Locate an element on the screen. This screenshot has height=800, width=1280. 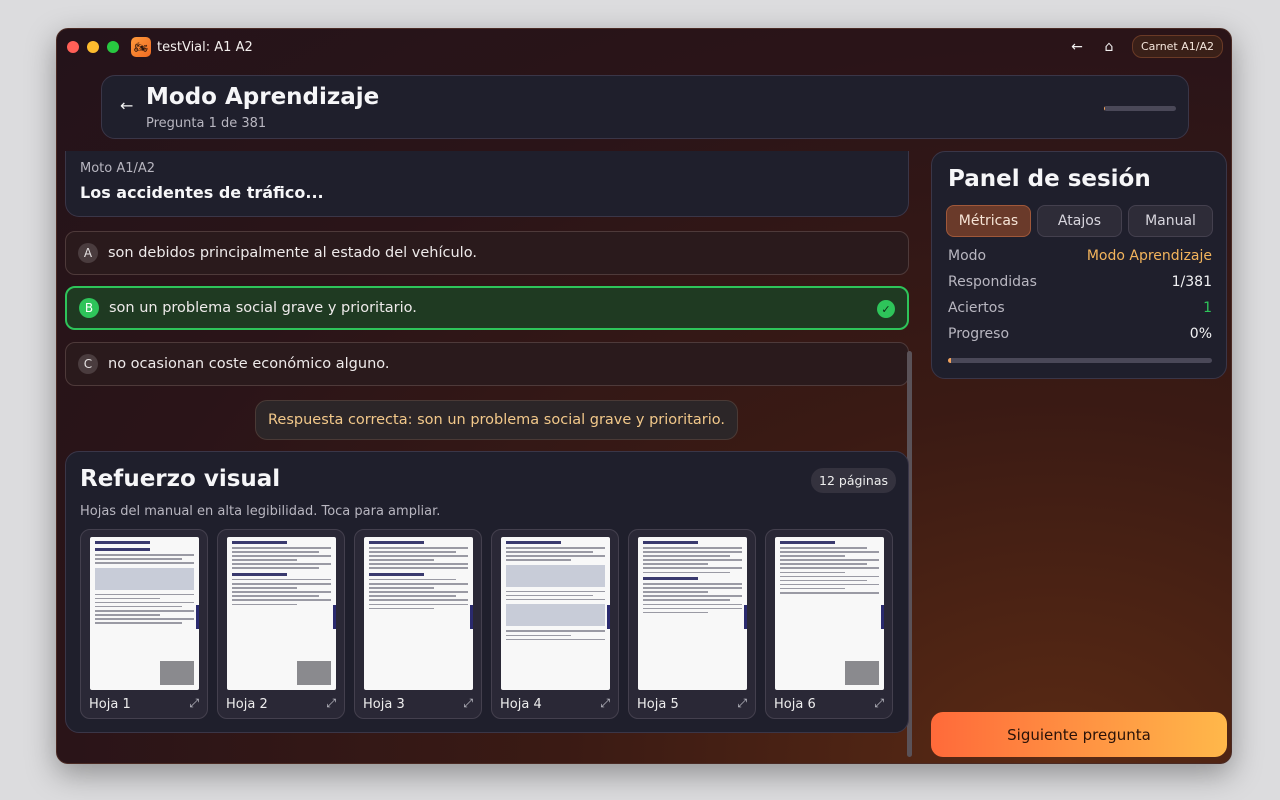
answer-option-c: C no ocasionan coste económico alguno. is located at coordinates (487, 364).